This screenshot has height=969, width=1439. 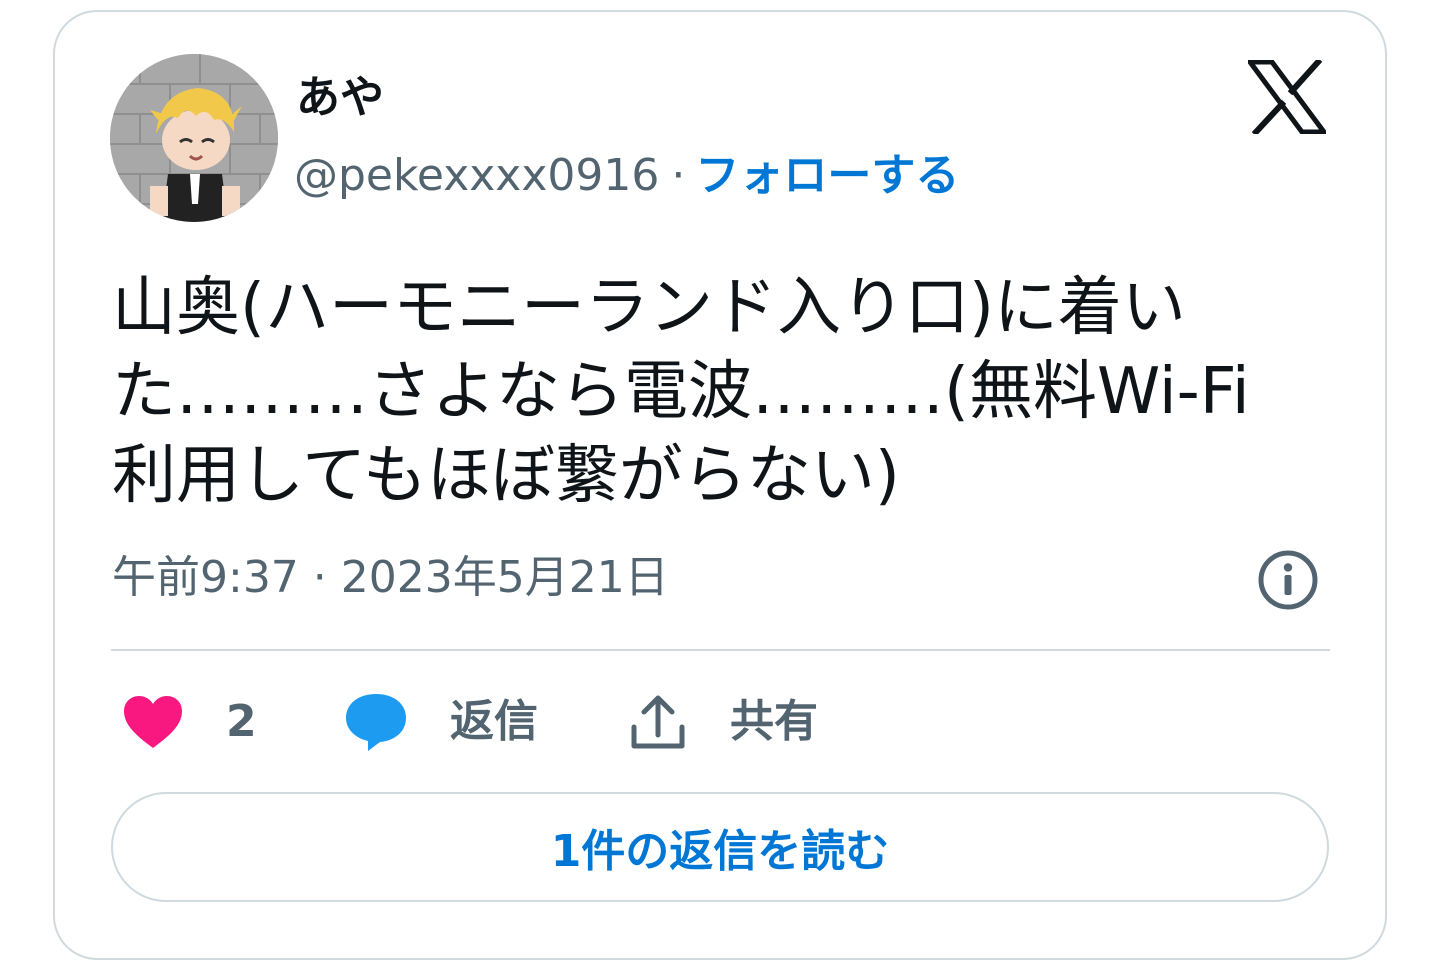 What do you see at coordinates (241, 721) in the screenshot?
I see `like-count: 2` at bounding box center [241, 721].